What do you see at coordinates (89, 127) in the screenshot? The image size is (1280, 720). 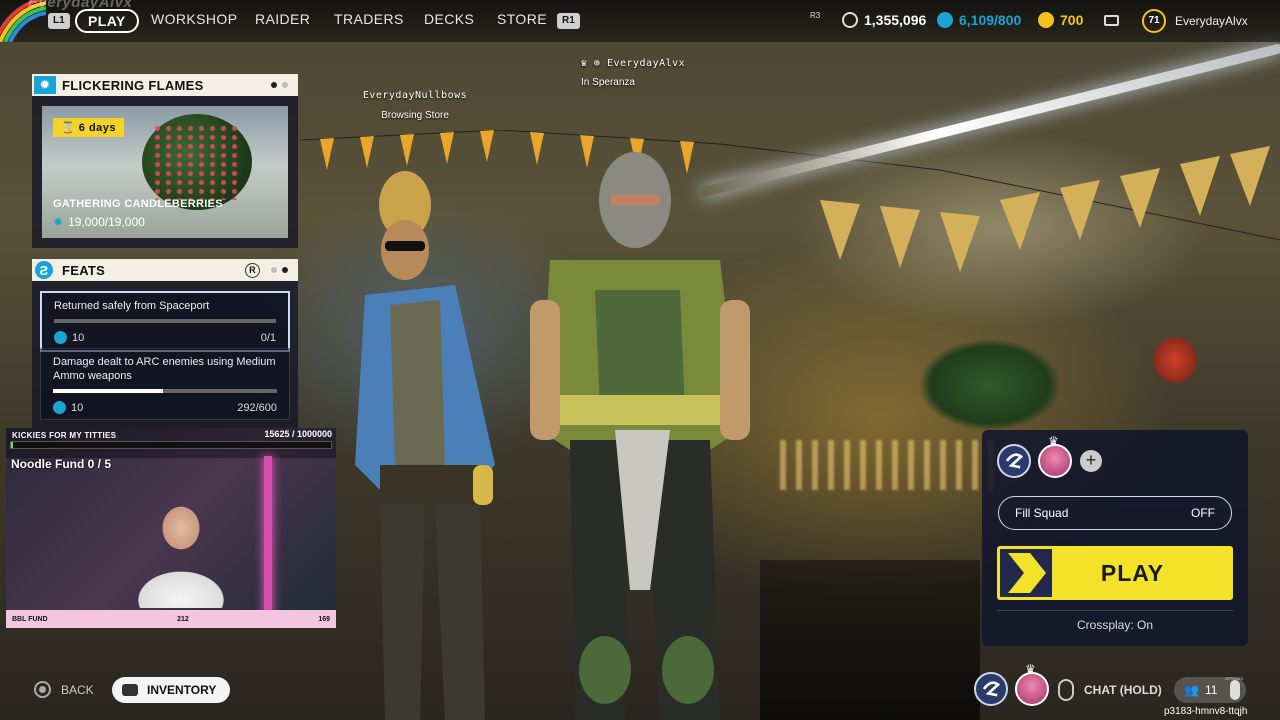 I see `days-remaining-badge: ⌛ 6 days` at bounding box center [89, 127].